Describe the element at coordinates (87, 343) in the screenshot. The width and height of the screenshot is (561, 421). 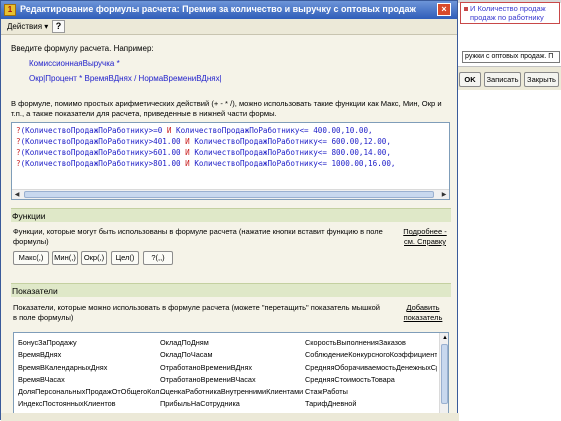
I see `indicator-item: БонусЗаПродажу` at that location.